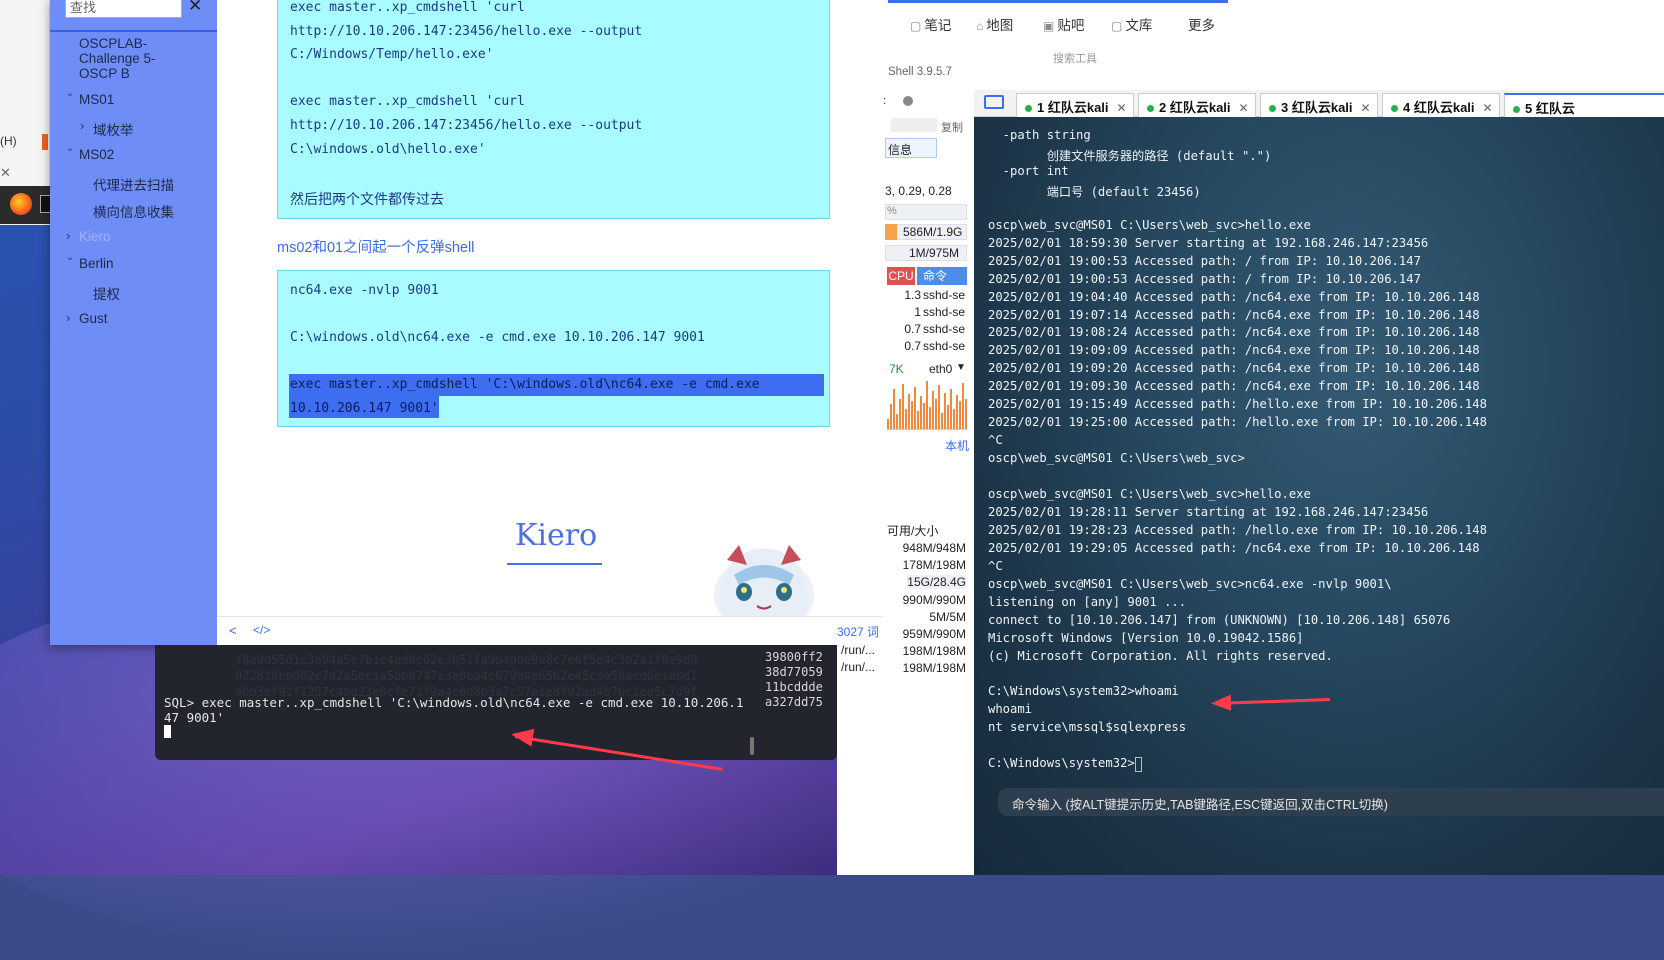 This screenshot has width=1664, height=960. I want to click on hex-output: 11bcddde, so click(794, 687).